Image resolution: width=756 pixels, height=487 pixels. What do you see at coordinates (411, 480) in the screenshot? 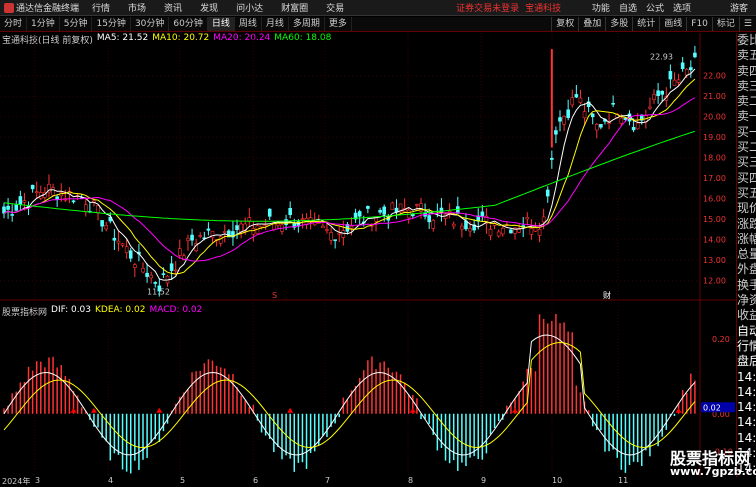
I see `date-tick: 8` at bounding box center [411, 480].